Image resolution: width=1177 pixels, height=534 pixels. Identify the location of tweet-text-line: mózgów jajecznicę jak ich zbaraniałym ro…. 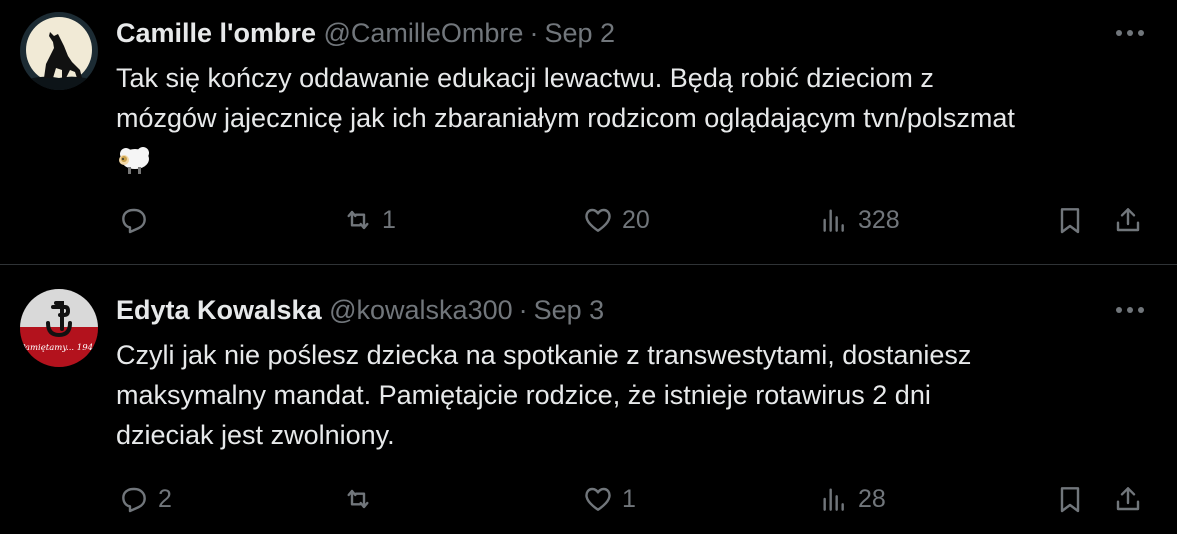
(565, 118).